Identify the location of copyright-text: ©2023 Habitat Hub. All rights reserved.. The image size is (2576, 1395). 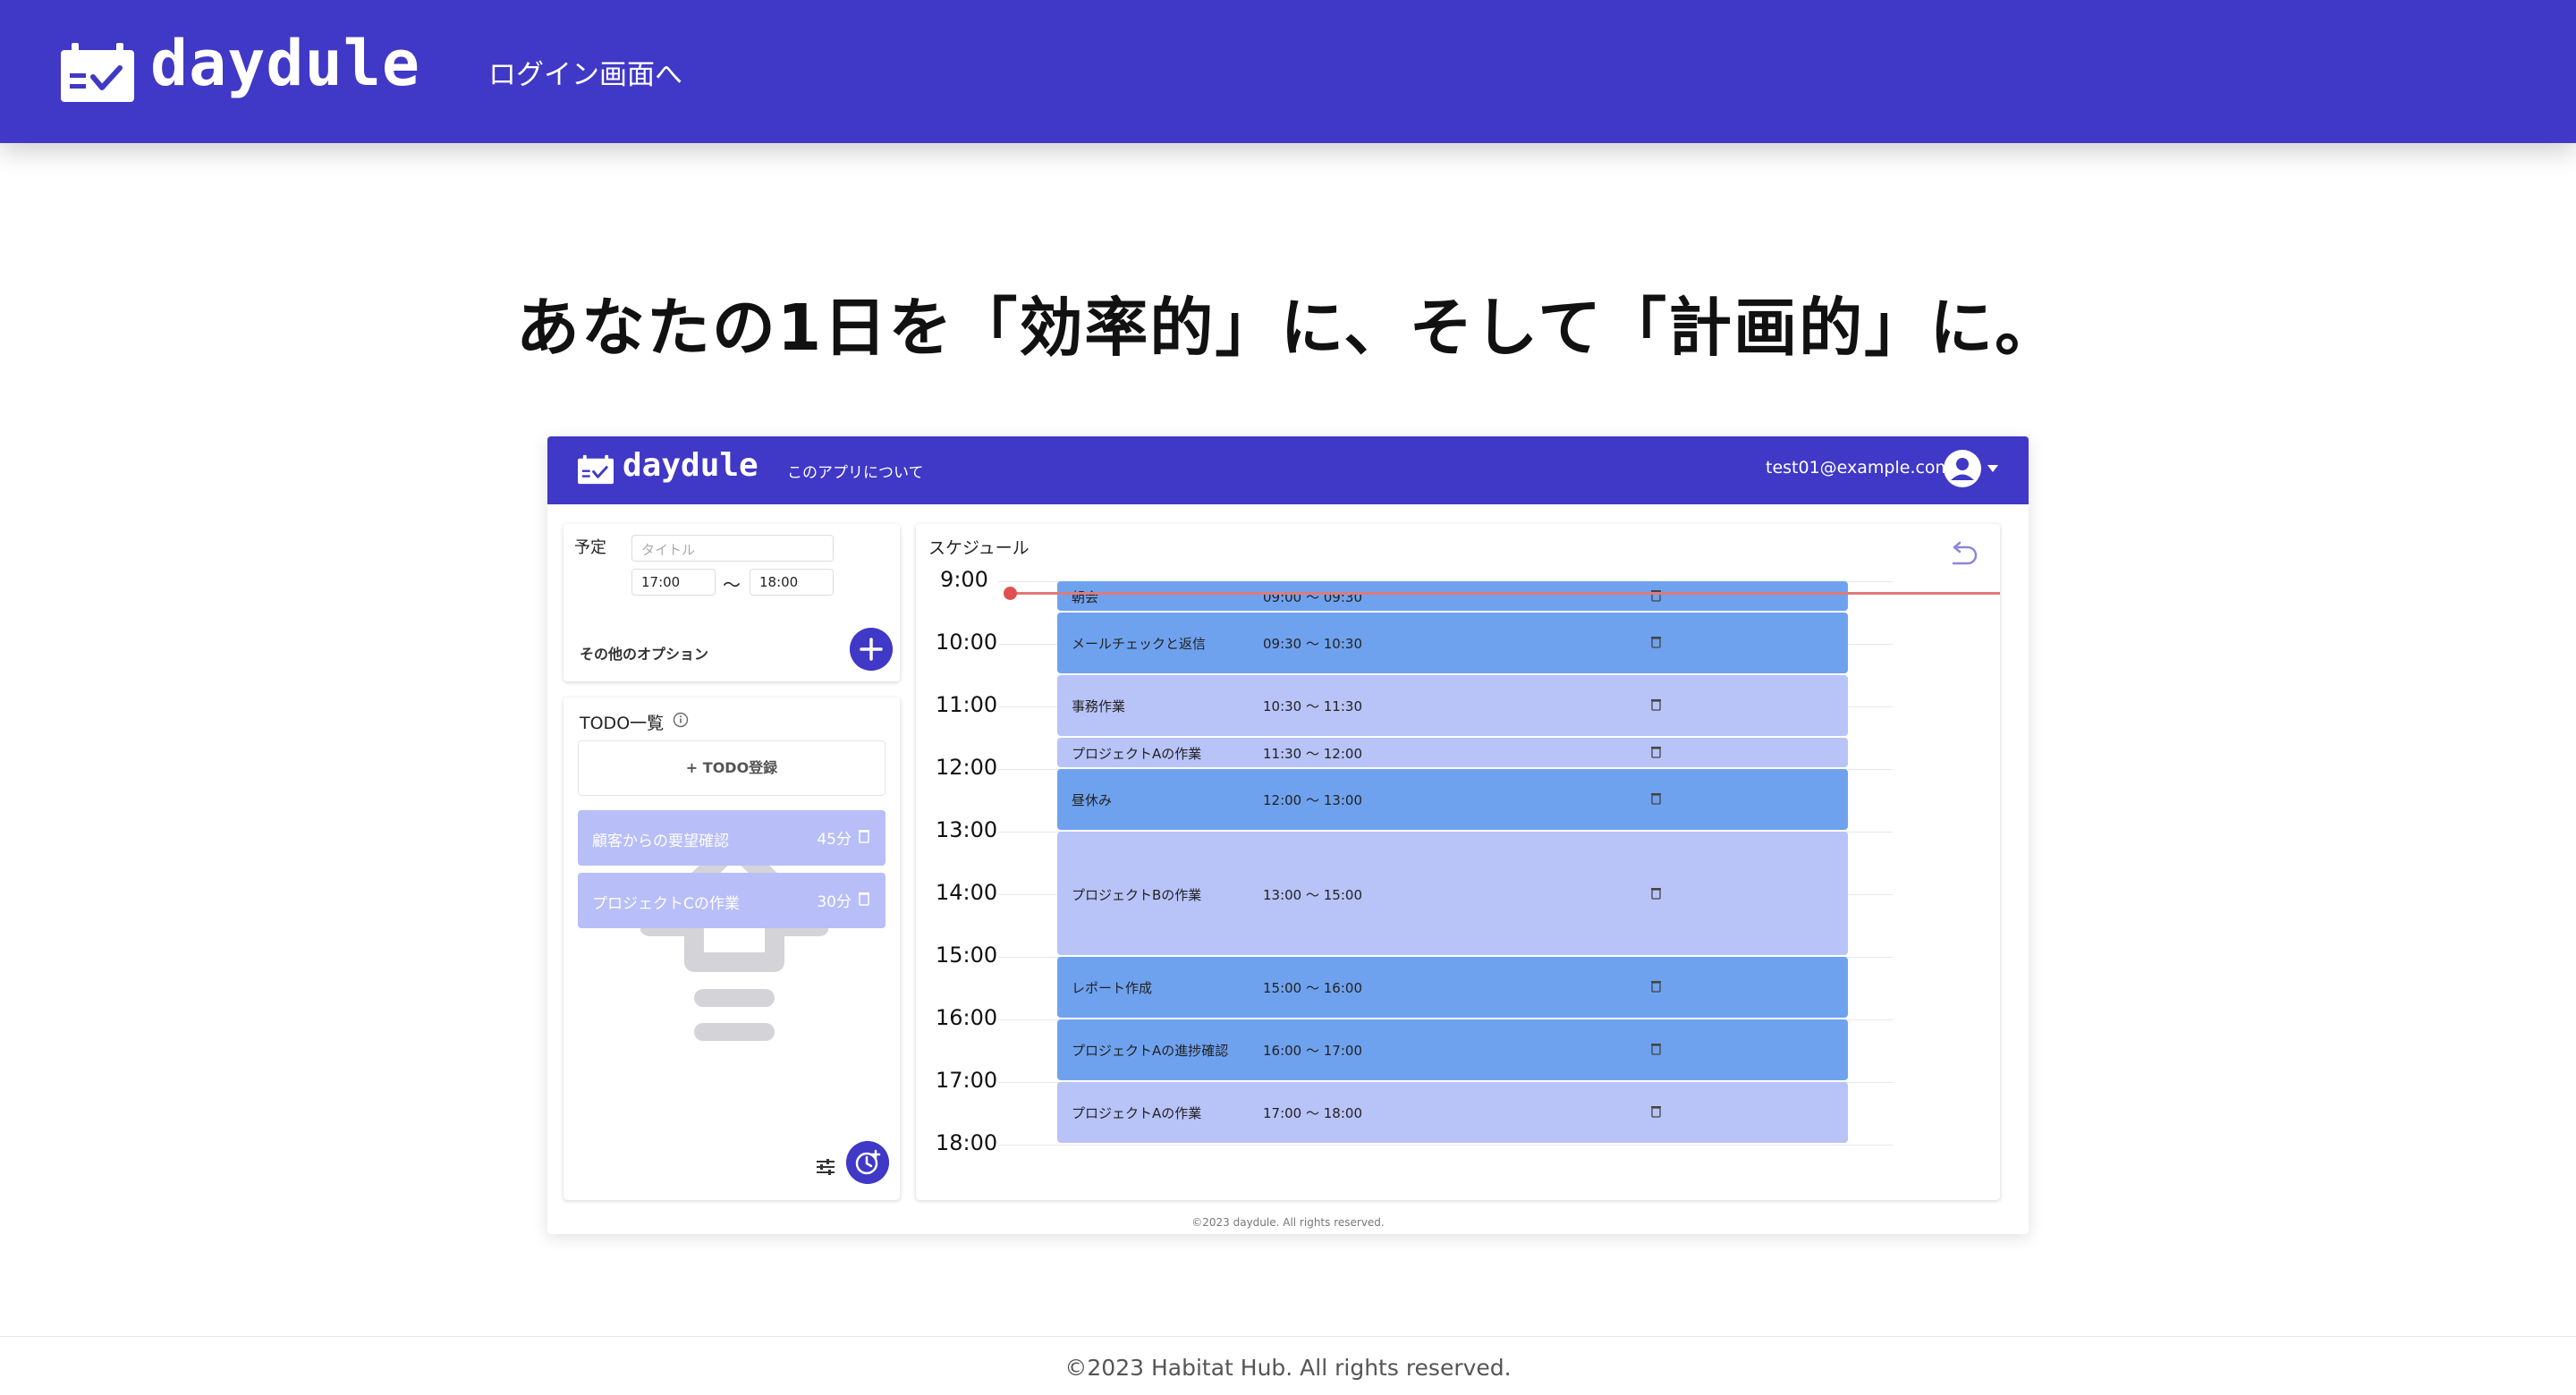
(1288, 1368).